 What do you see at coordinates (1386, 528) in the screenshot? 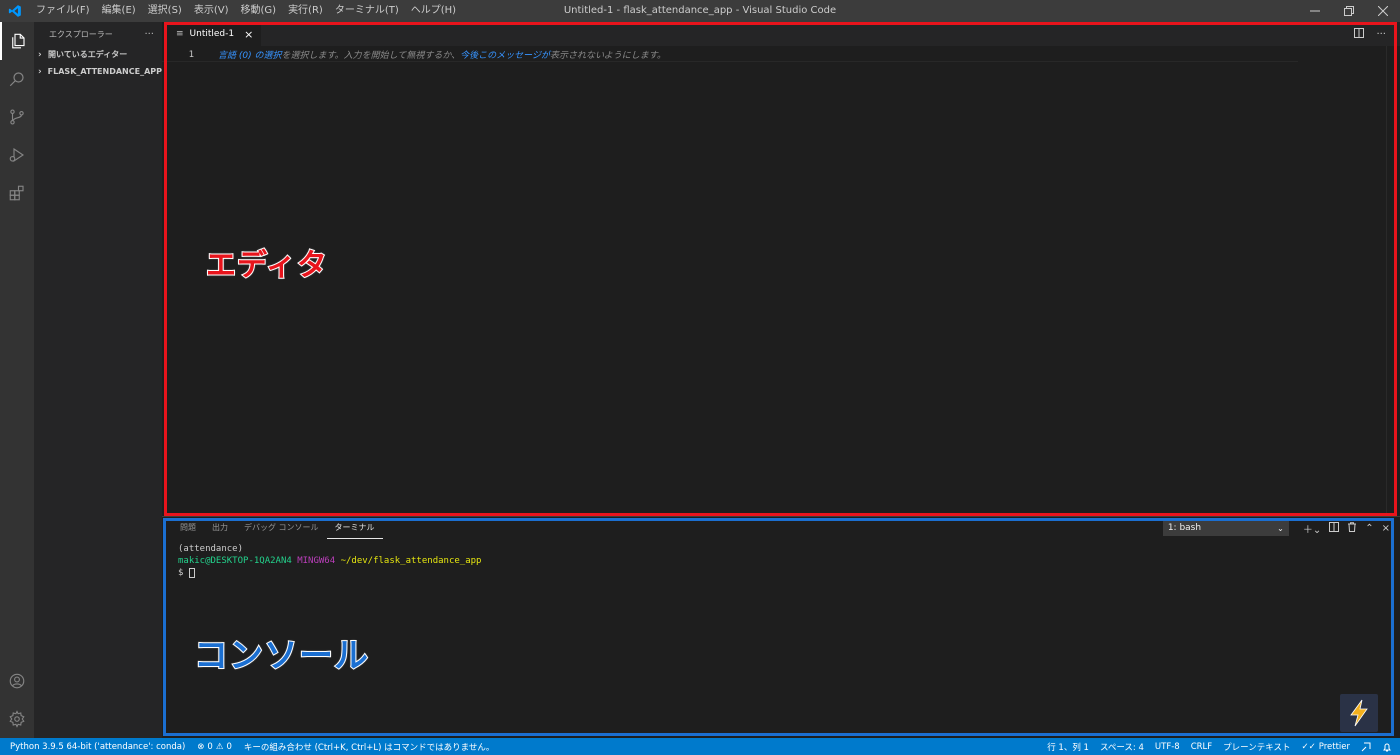
I see `close-panel-icon: ×` at bounding box center [1386, 528].